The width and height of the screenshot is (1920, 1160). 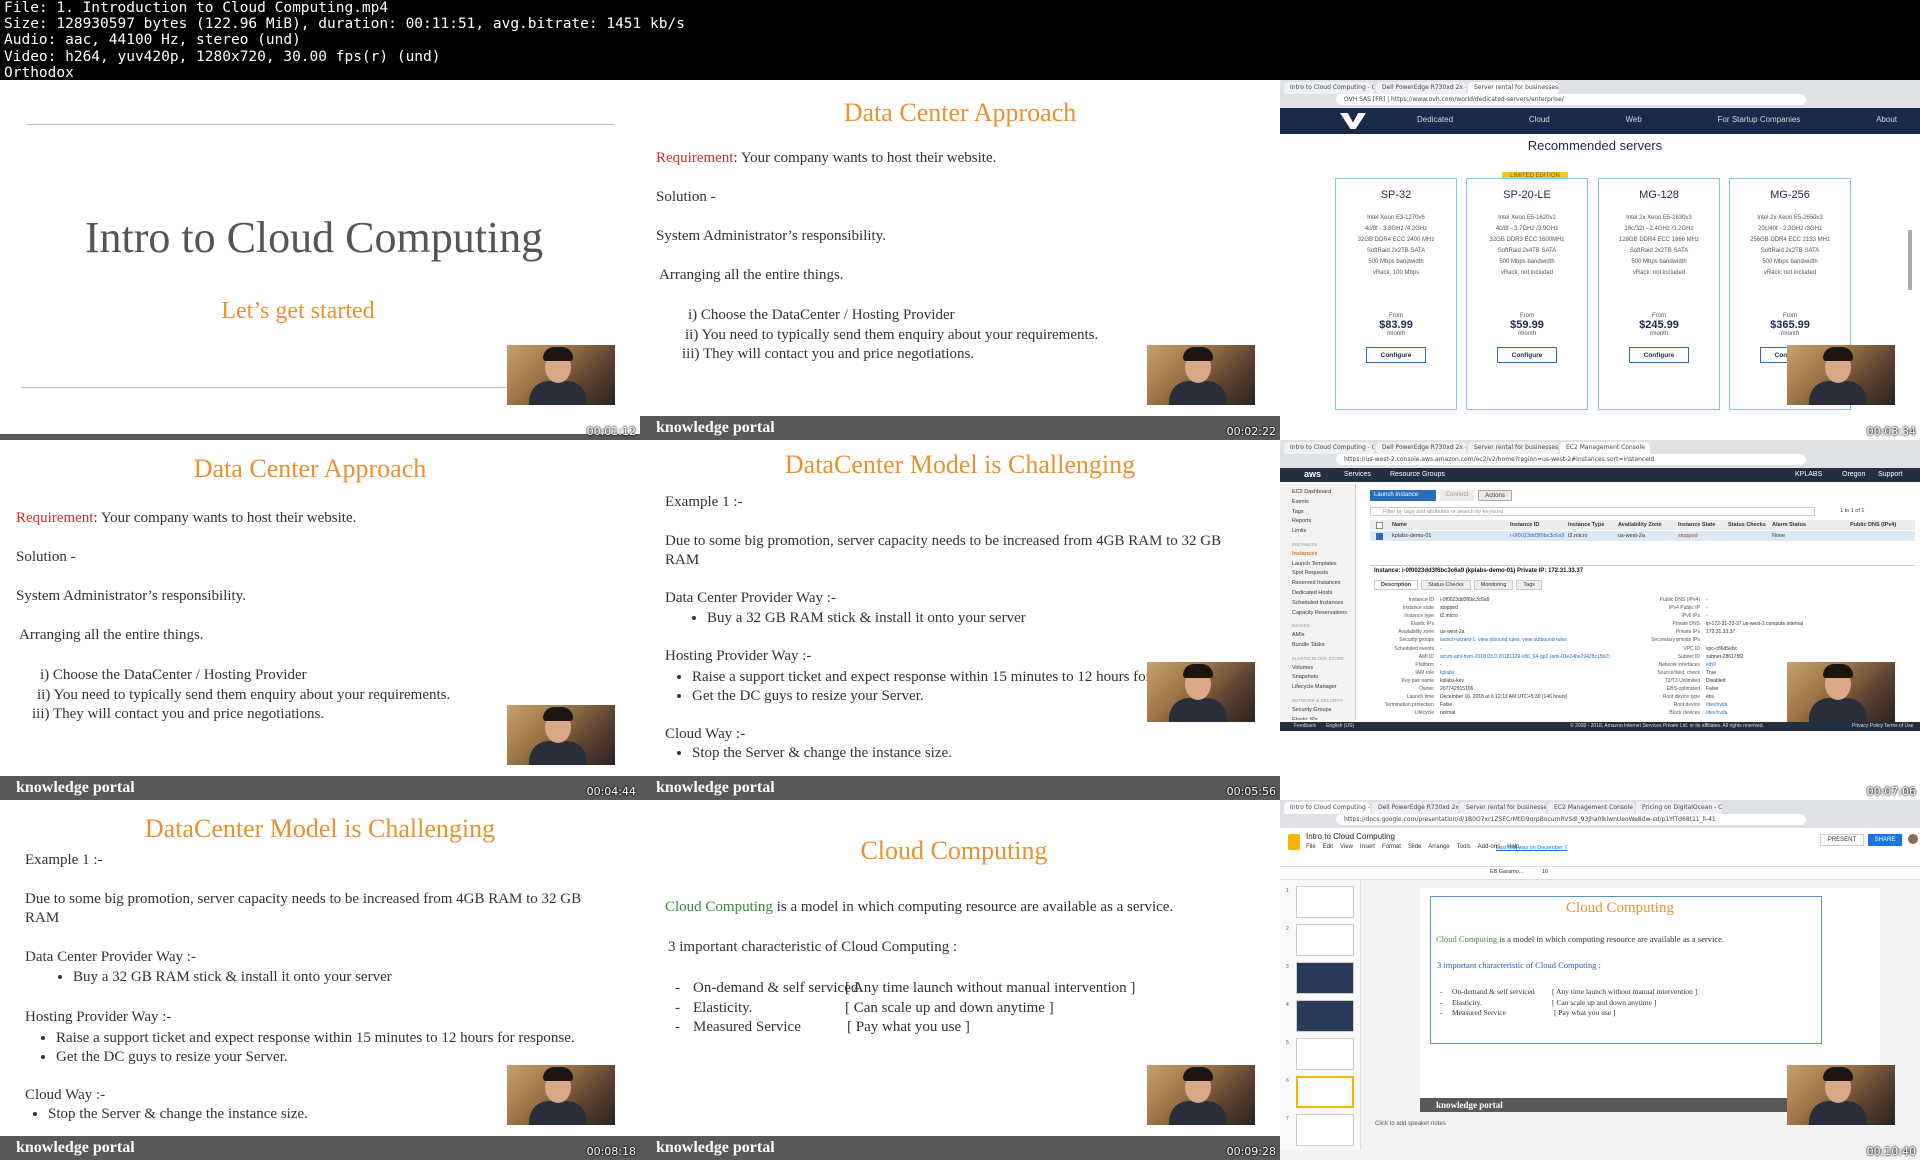 I want to click on language-selector: English (US), so click(x=1340, y=726).